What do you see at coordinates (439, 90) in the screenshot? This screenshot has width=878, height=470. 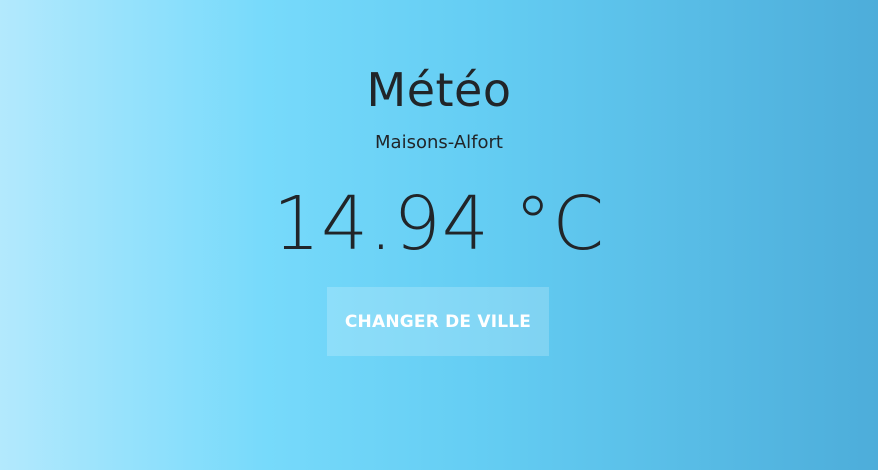 I see `page-title: Météo` at bounding box center [439, 90].